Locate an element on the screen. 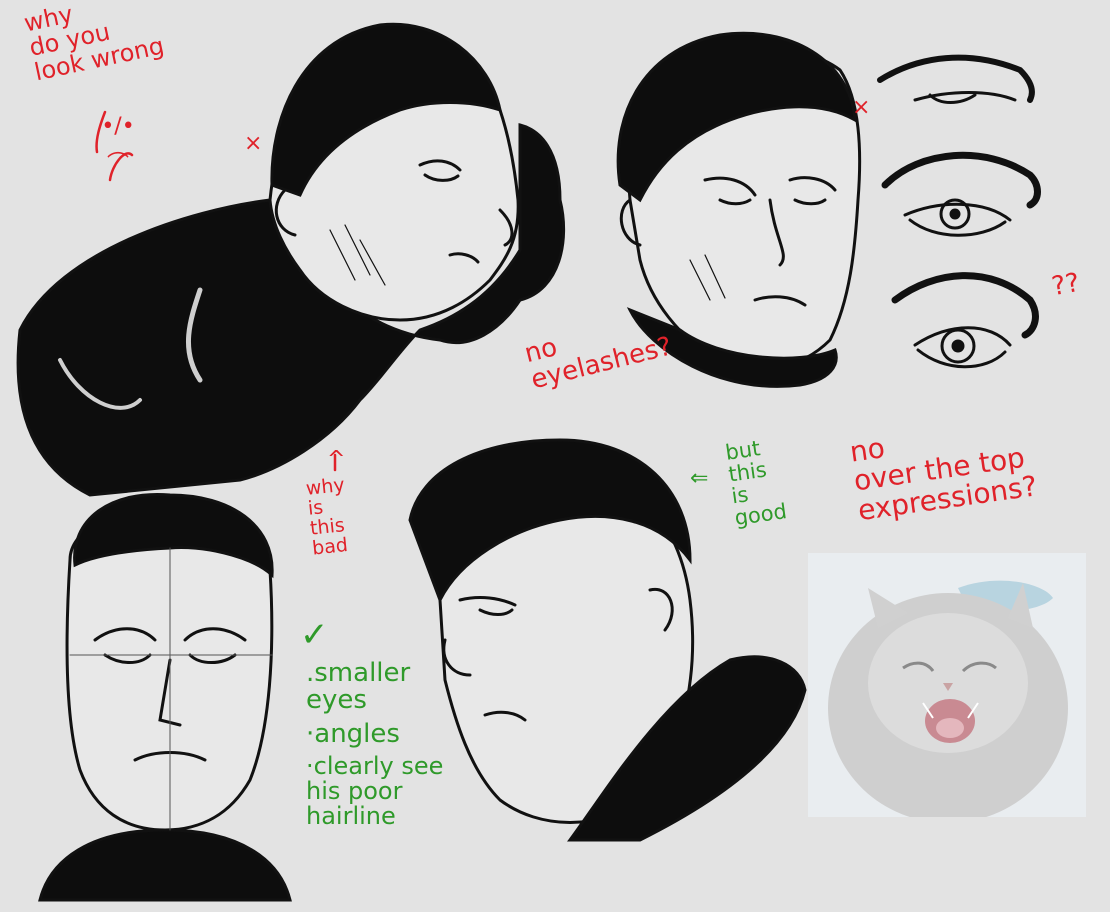 This screenshot has width=1110, height=912. frown-face-doodle: •/• ︵ is located at coordinates (118, 138).